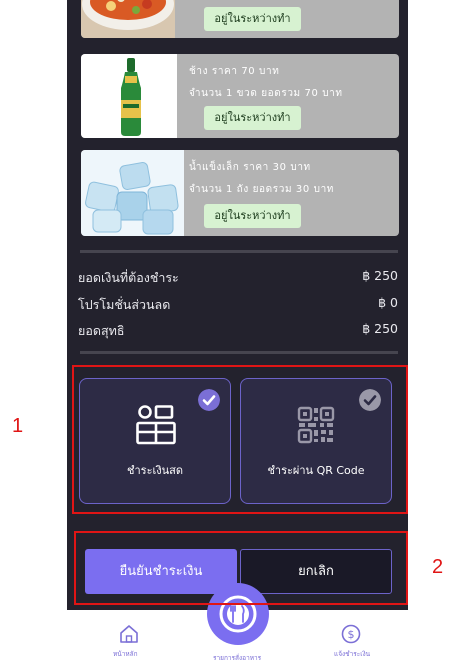 This screenshot has height=664, width=449. Describe the element at coordinates (128, 277) in the screenshot. I see `summary-total-label: ยอดเงินที่ต้องชำระ` at that location.